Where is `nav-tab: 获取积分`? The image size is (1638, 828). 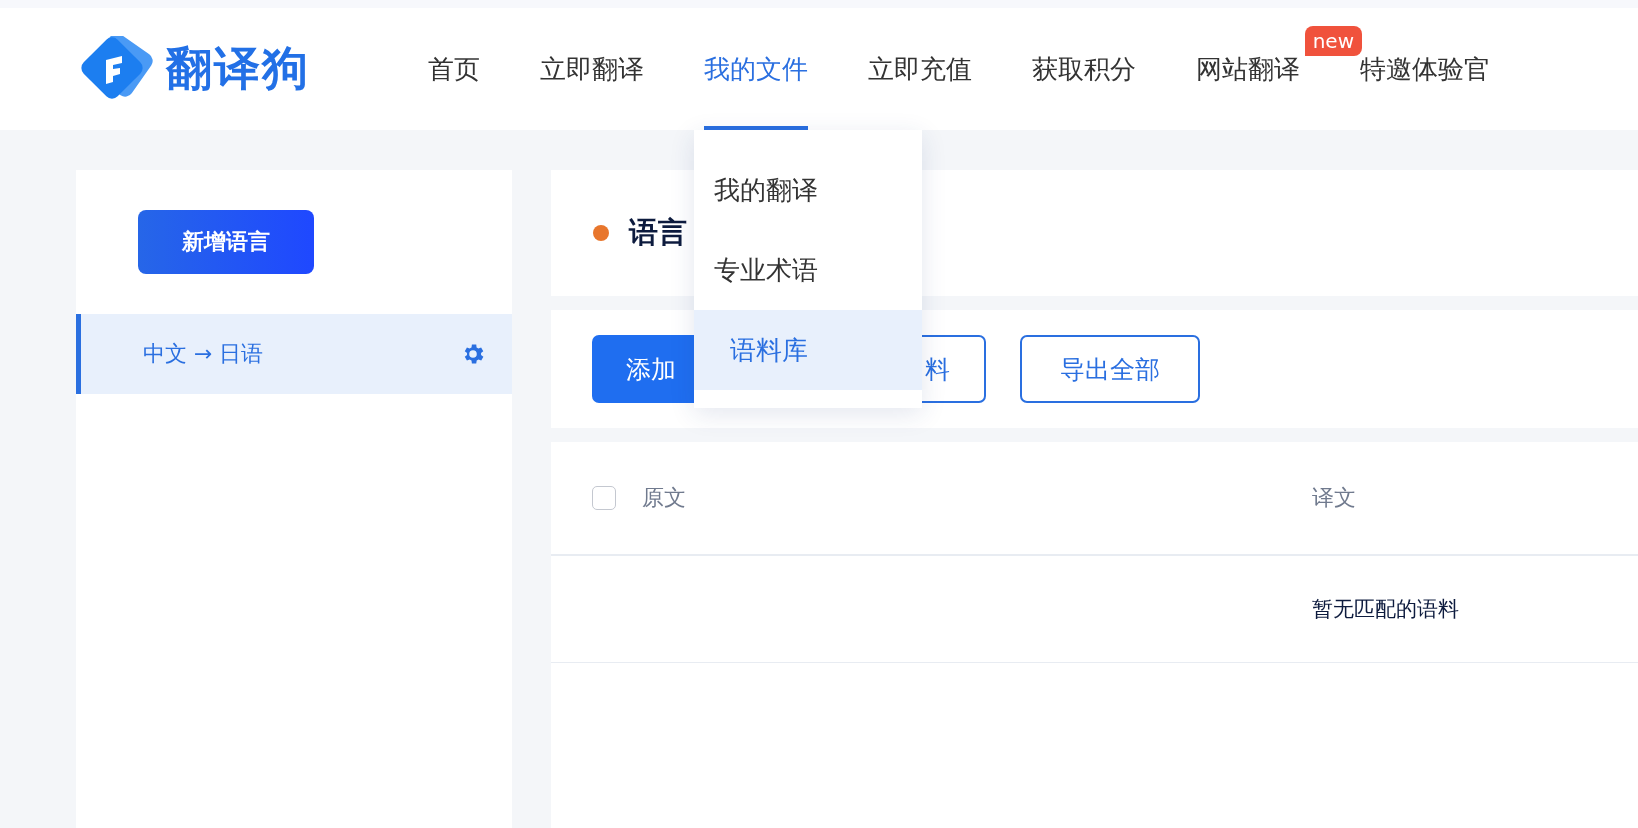 nav-tab: 获取积分 is located at coordinates (1084, 69).